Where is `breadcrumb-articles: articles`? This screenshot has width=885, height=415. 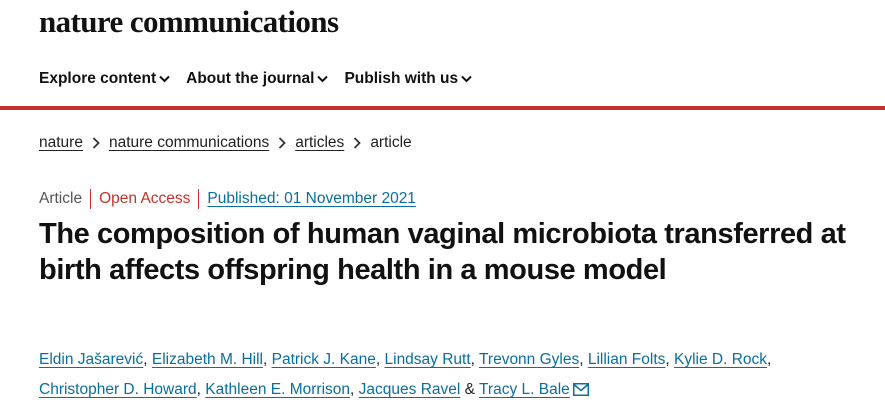
breadcrumb-articles: articles is located at coordinates (319, 143).